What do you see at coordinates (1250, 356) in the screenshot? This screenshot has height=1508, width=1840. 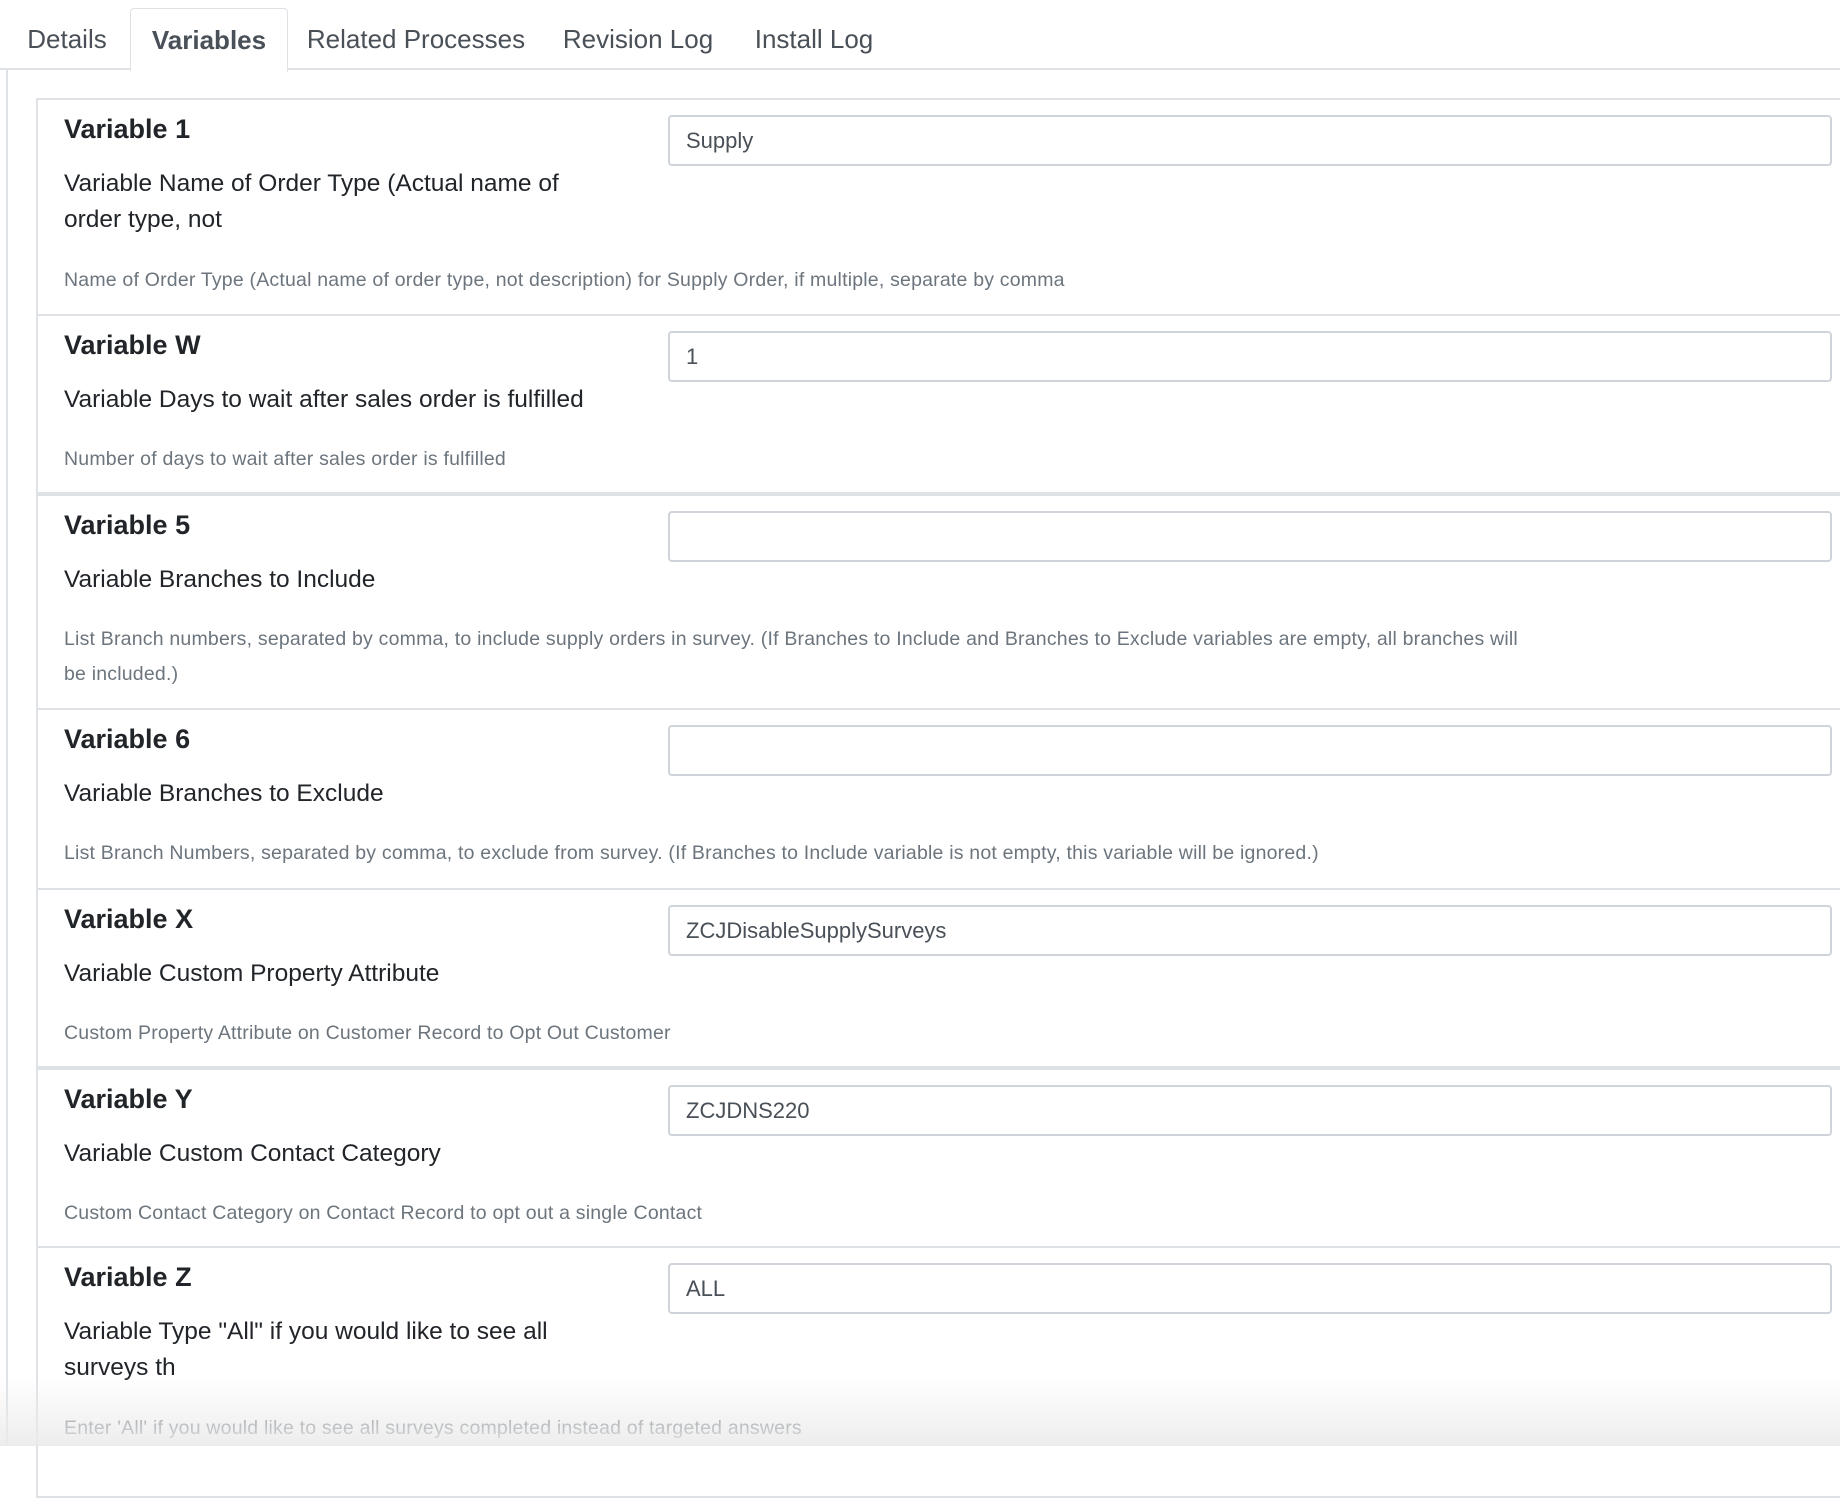 I see `variable-w-input` at bounding box center [1250, 356].